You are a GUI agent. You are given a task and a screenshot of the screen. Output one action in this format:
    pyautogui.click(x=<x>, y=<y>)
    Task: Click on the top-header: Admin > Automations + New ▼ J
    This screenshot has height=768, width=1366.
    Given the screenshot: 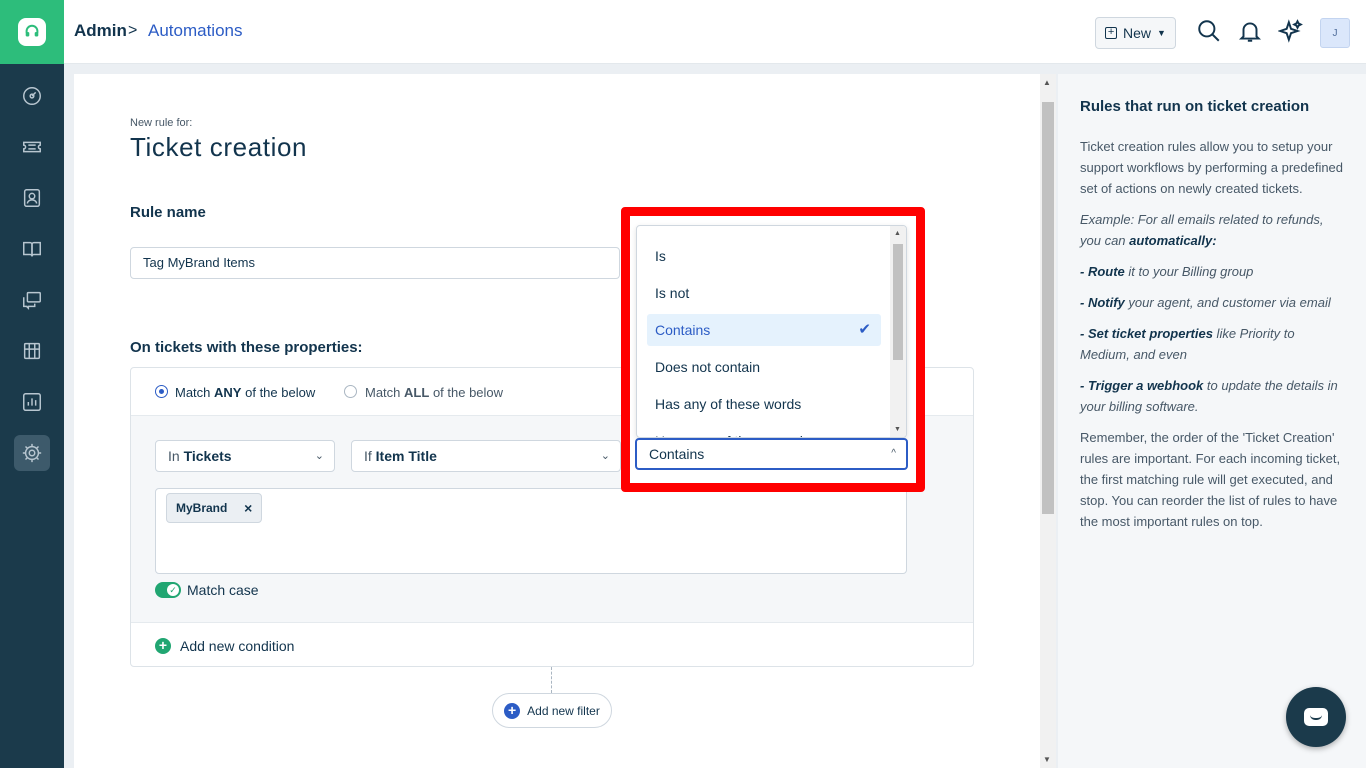 What is the action you would take?
    pyautogui.click(x=715, y=32)
    